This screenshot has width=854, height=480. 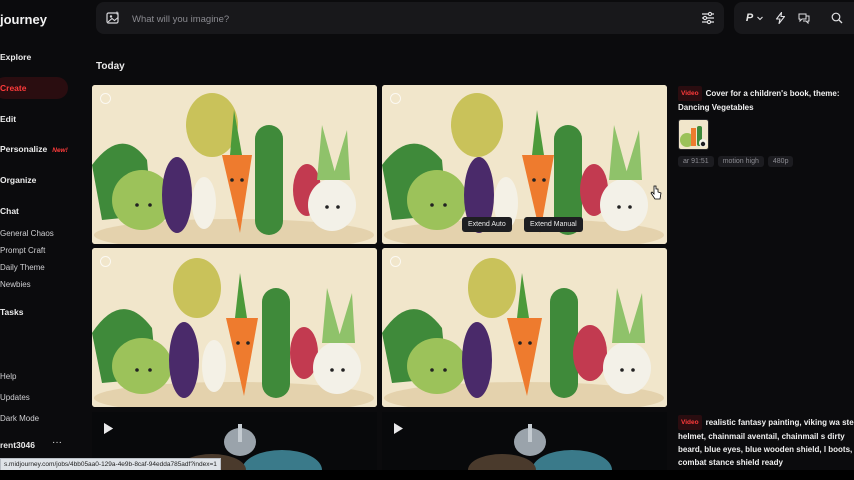 I want to click on chat-room-prompt-craft: Prompt Craft, so click(x=22, y=250).